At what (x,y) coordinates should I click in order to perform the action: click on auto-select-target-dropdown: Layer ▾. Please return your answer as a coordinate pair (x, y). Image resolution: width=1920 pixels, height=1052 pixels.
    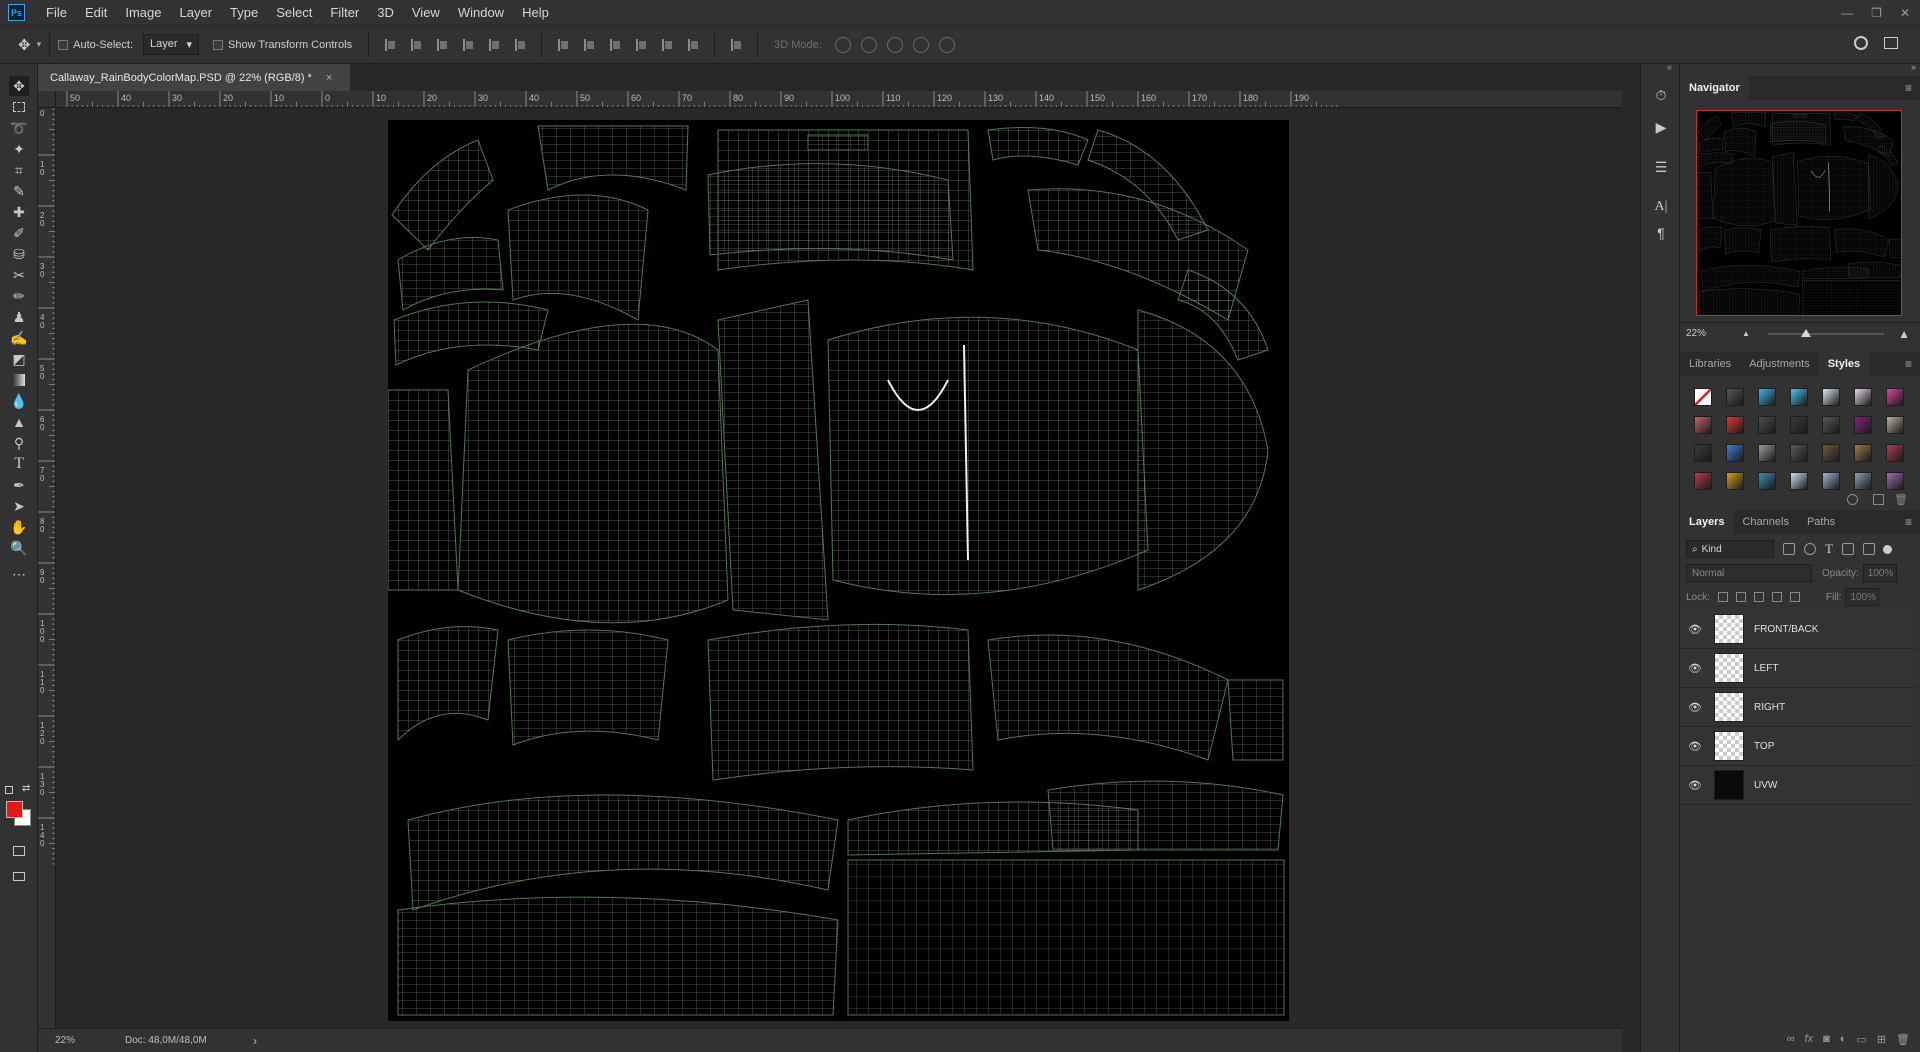
    Looking at the image, I should click on (171, 44).